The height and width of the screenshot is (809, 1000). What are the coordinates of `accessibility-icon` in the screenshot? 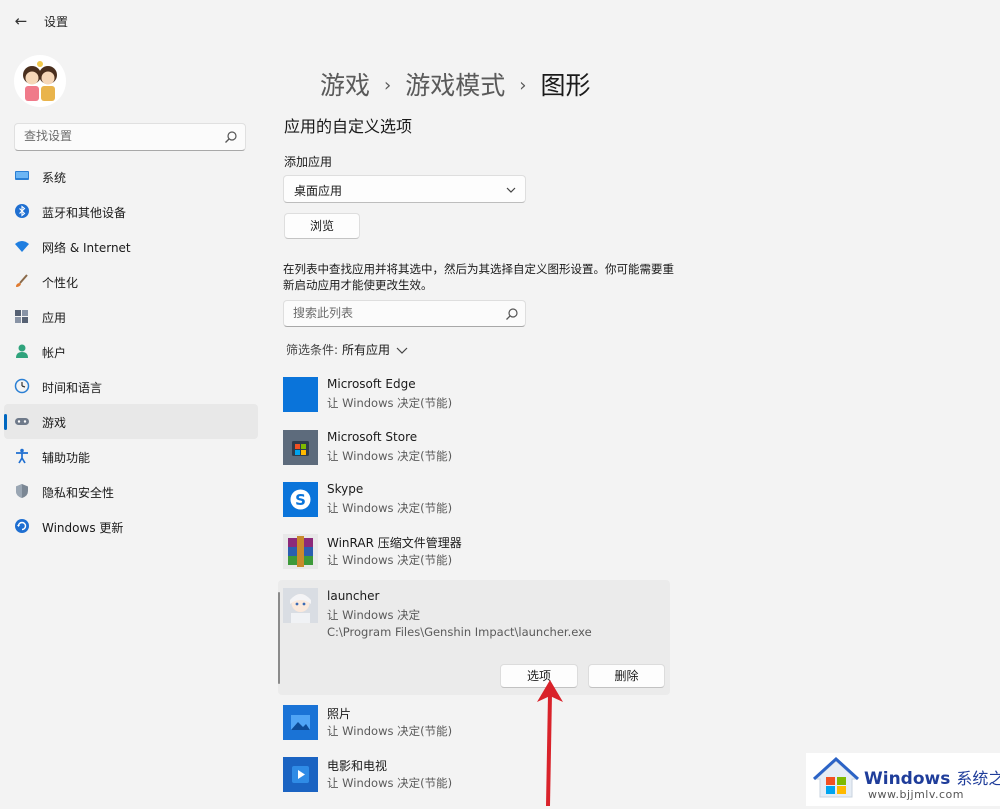 It's located at (22, 456).